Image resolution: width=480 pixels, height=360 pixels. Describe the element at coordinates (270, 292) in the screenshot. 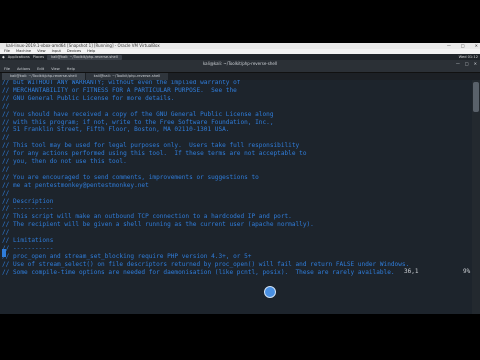

I see `mouse-pointer-icon` at that location.